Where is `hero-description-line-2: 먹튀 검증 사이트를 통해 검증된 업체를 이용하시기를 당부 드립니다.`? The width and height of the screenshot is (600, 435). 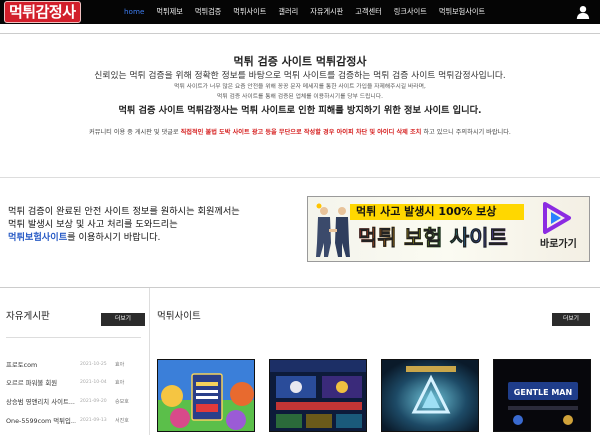
hero-description-line-2: 먹튀 검증 사이트를 통해 검증된 업체를 이용하시기를 당부 드립니다. is located at coordinates (300, 97).